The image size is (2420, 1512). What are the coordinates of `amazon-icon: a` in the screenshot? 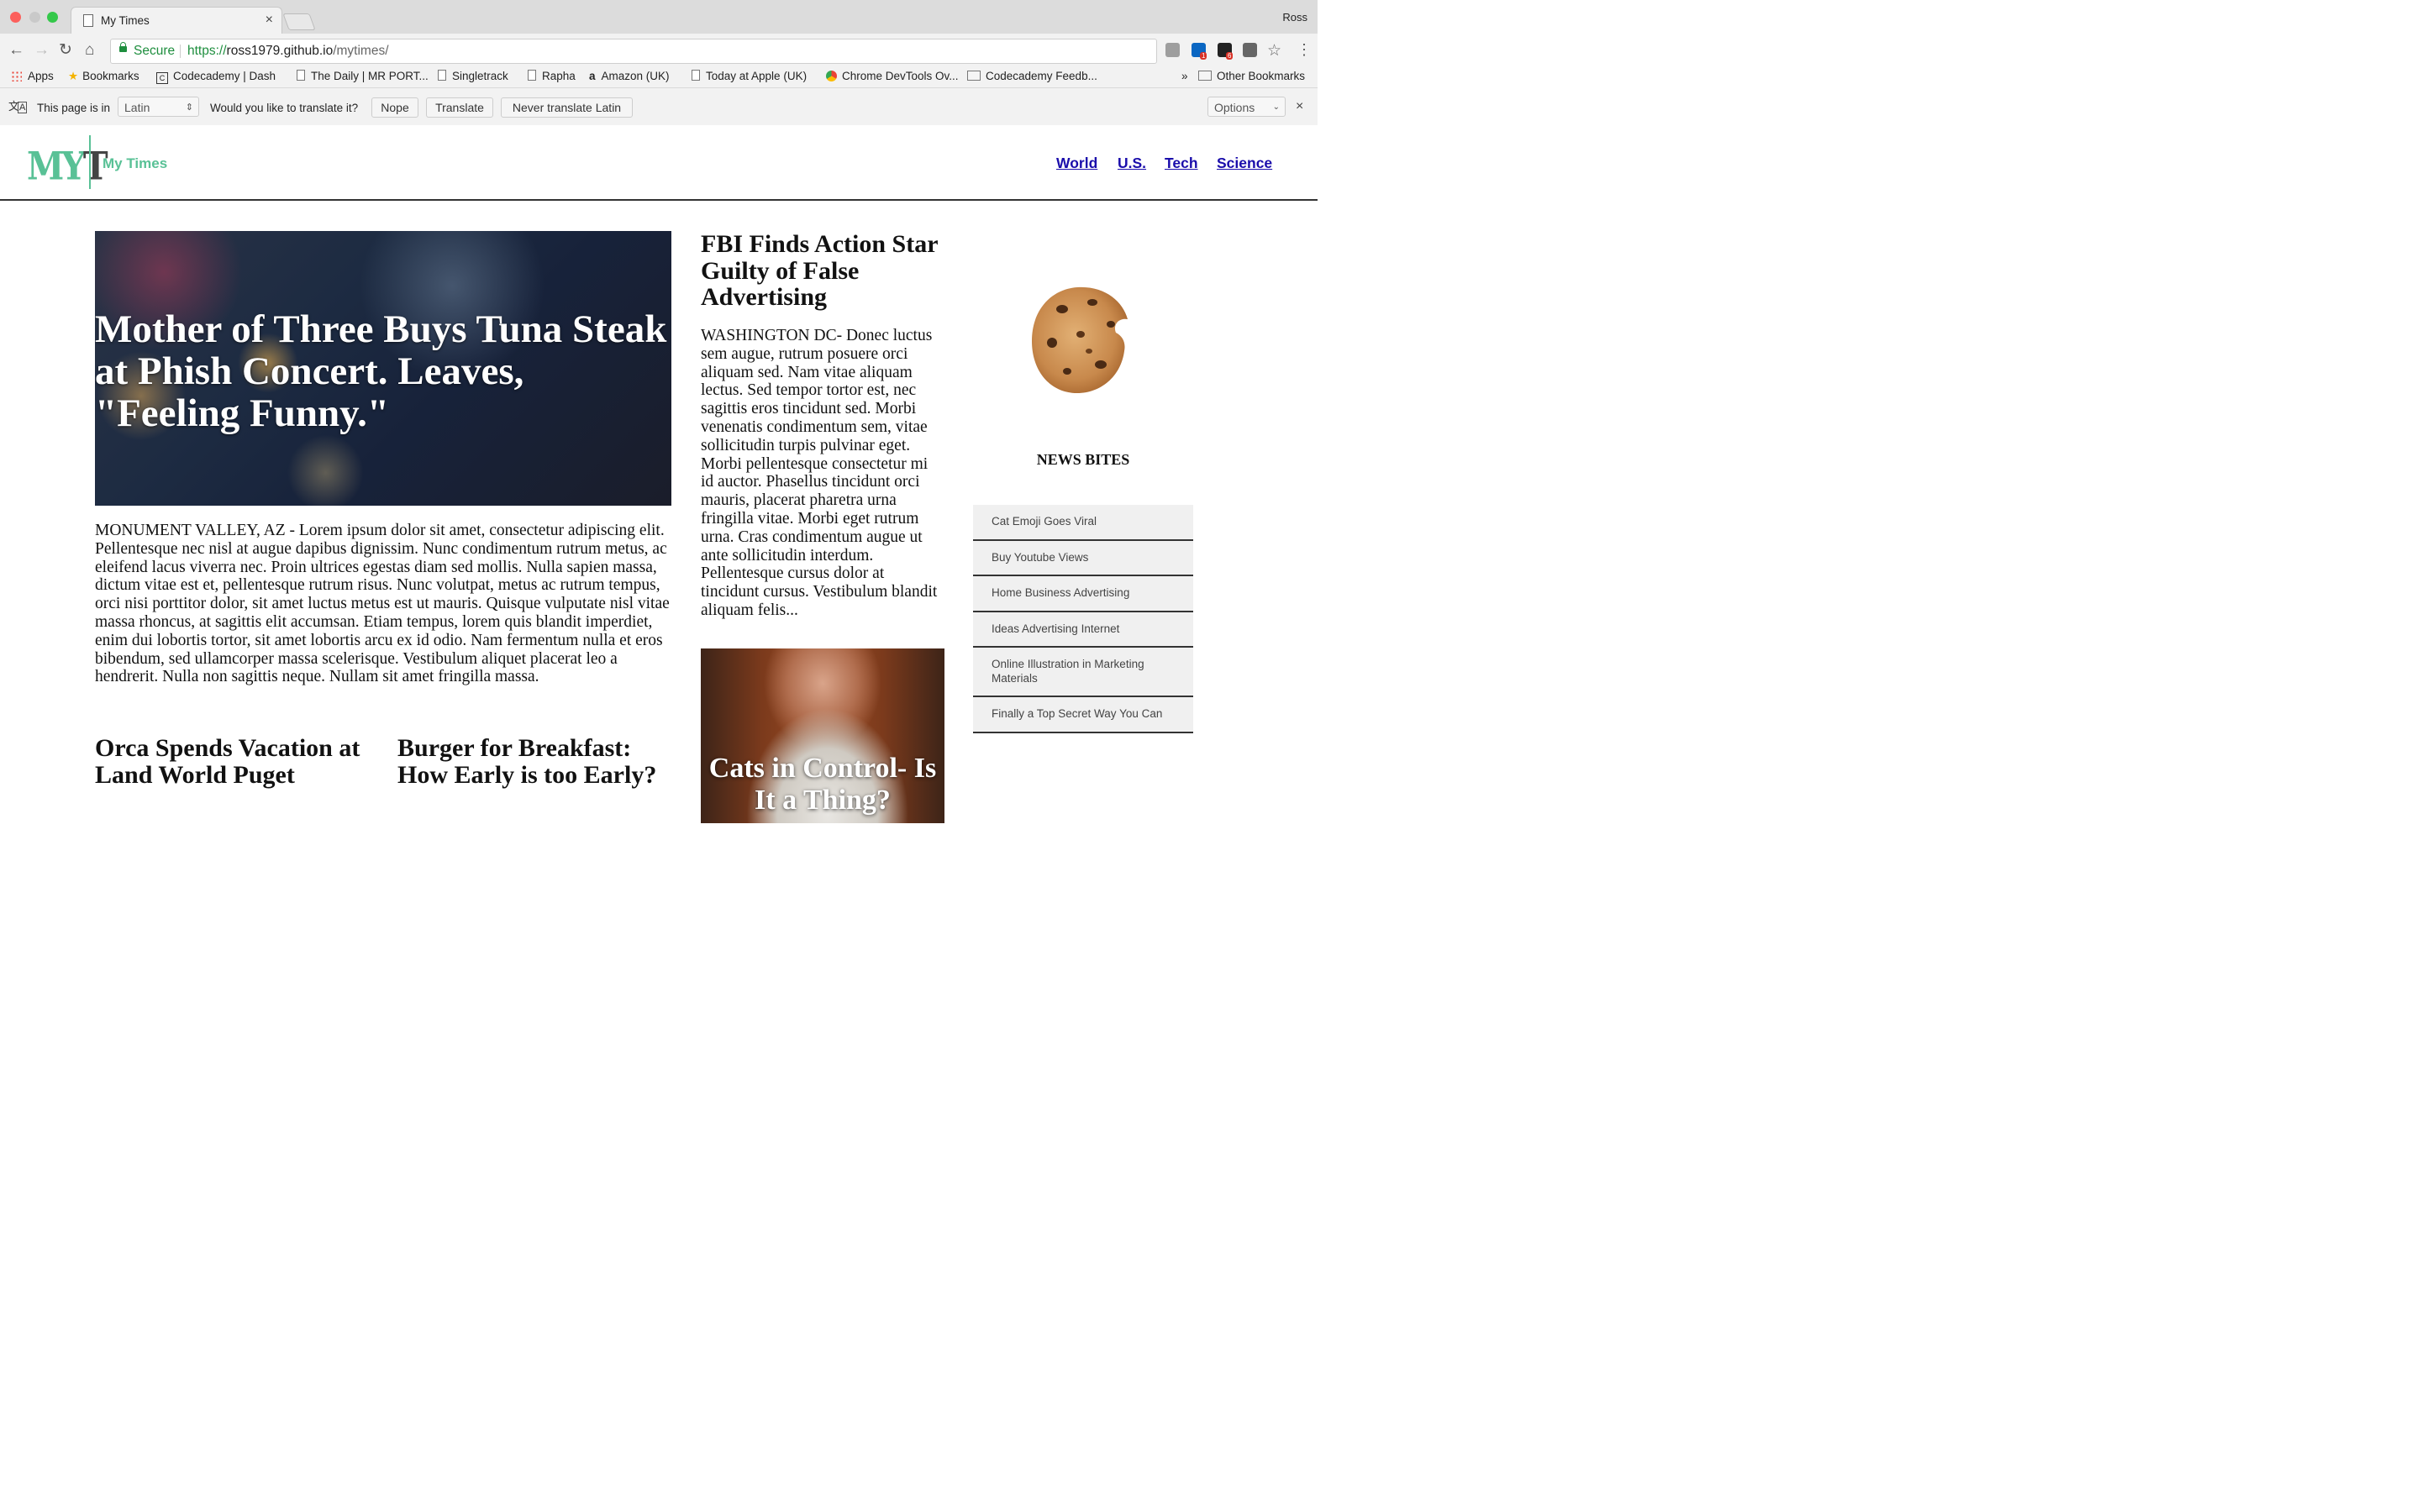 It's located at (592, 76).